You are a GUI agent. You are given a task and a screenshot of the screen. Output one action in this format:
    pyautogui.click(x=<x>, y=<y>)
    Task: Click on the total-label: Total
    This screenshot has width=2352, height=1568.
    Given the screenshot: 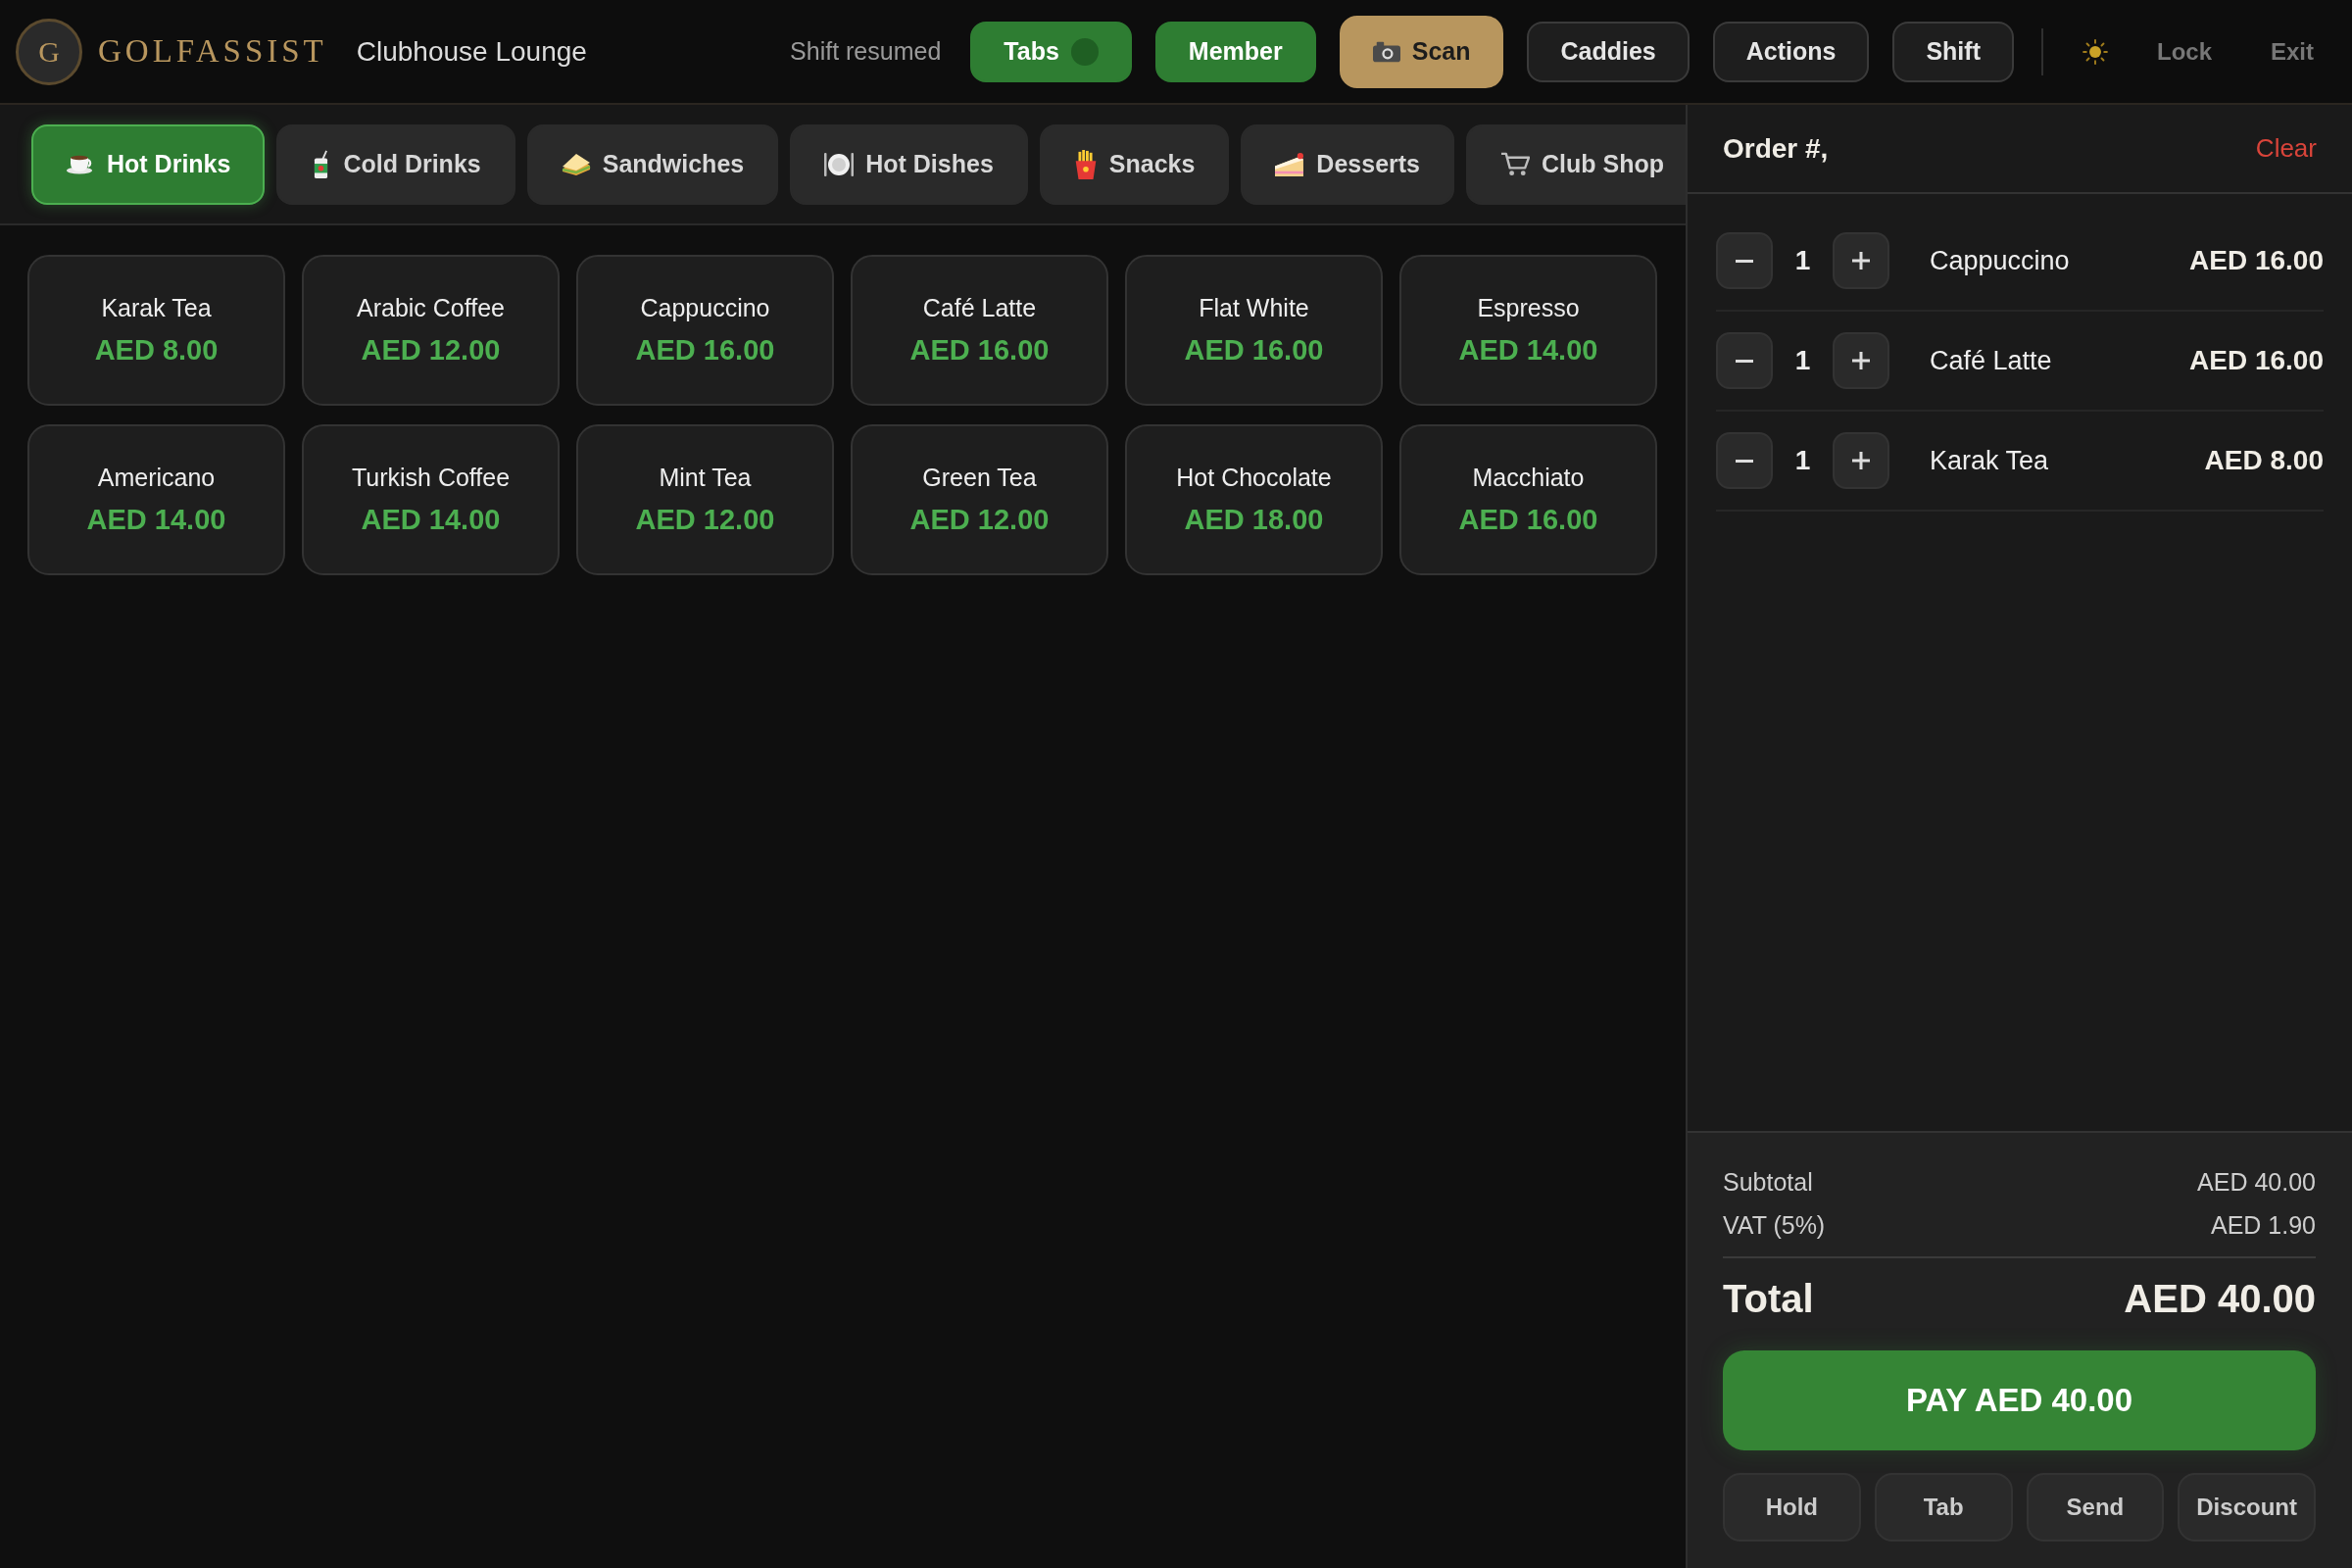 What is the action you would take?
    pyautogui.click(x=1768, y=1298)
    